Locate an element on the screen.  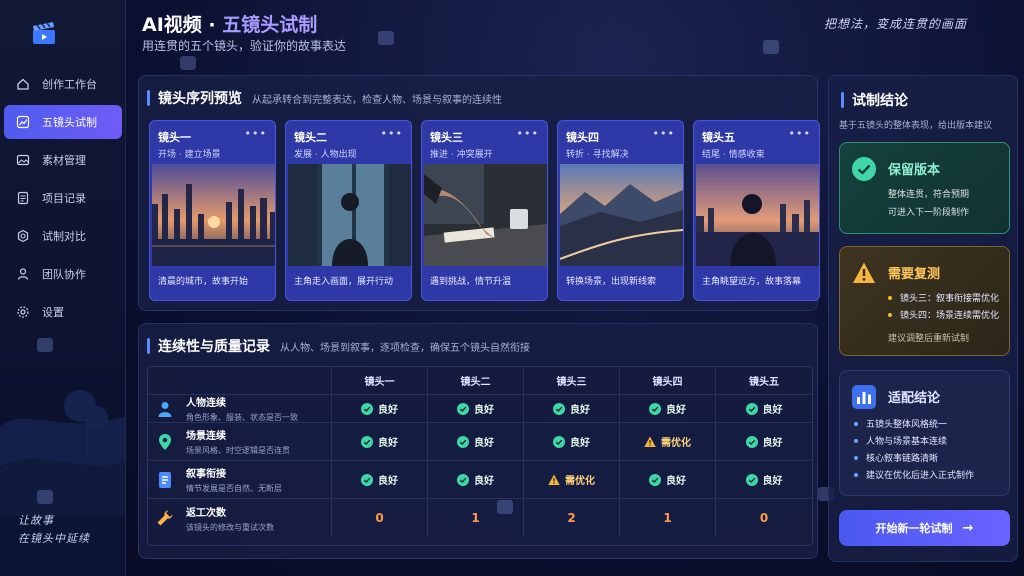
sidebar-item-assets: 素材管理 is located at coordinates (63, 160).